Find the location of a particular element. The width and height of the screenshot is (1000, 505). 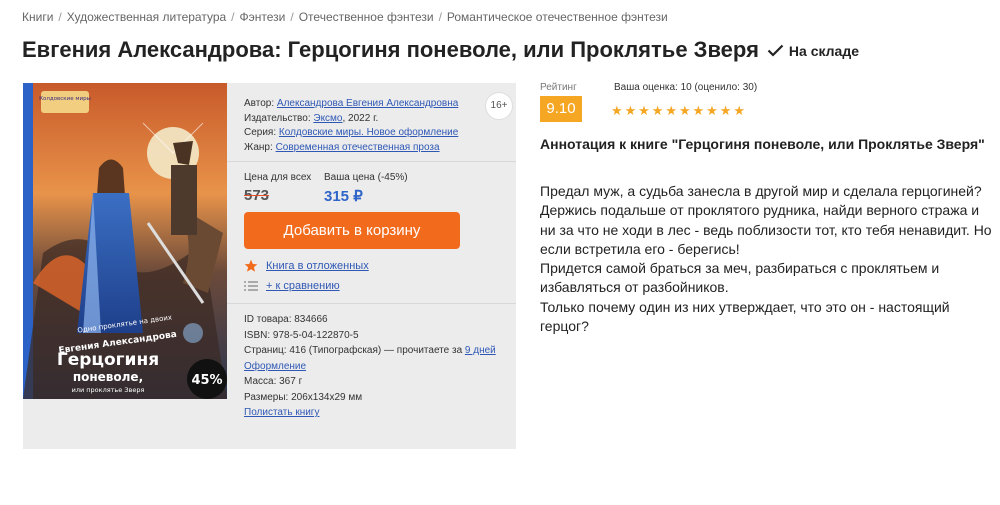

genre-label: Жанр: is located at coordinates (258, 147).